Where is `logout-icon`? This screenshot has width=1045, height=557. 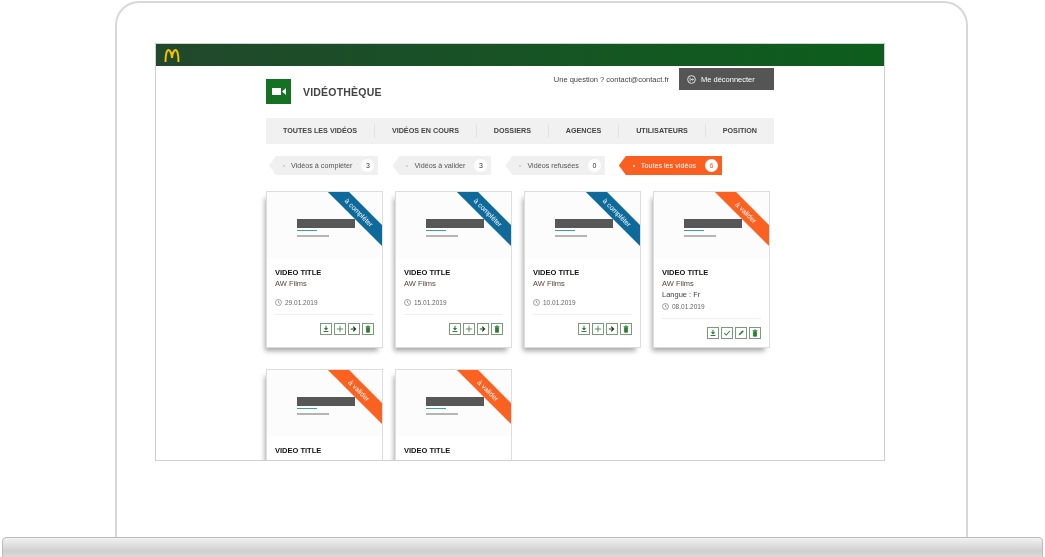 logout-icon is located at coordinates (691, 79).